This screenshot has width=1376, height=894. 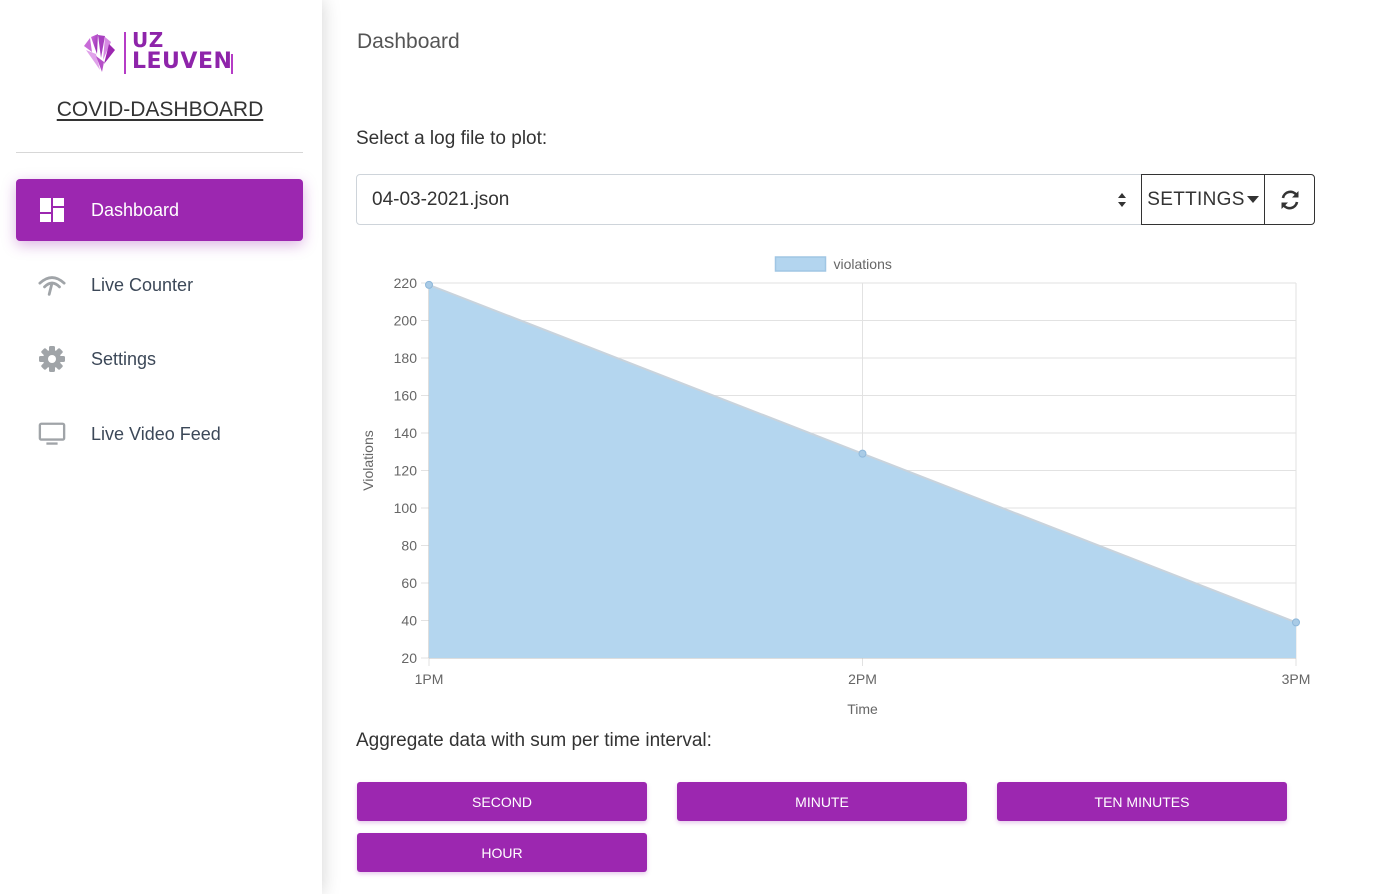 I want to click on caret-down-icon, so click(x=1252, y=199).